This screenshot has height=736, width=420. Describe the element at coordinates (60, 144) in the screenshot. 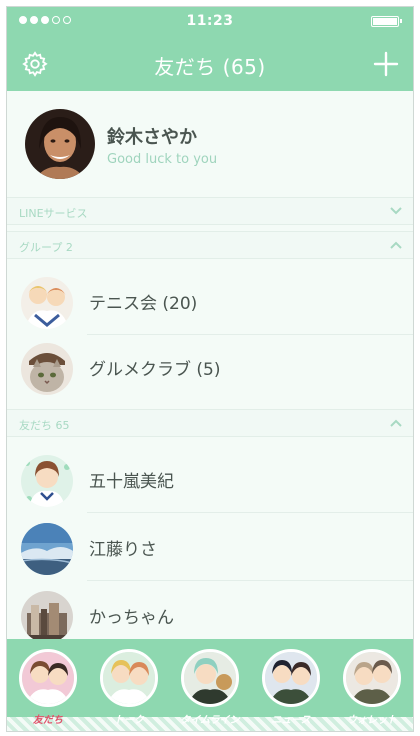

I see `profile-avatar` at that location.